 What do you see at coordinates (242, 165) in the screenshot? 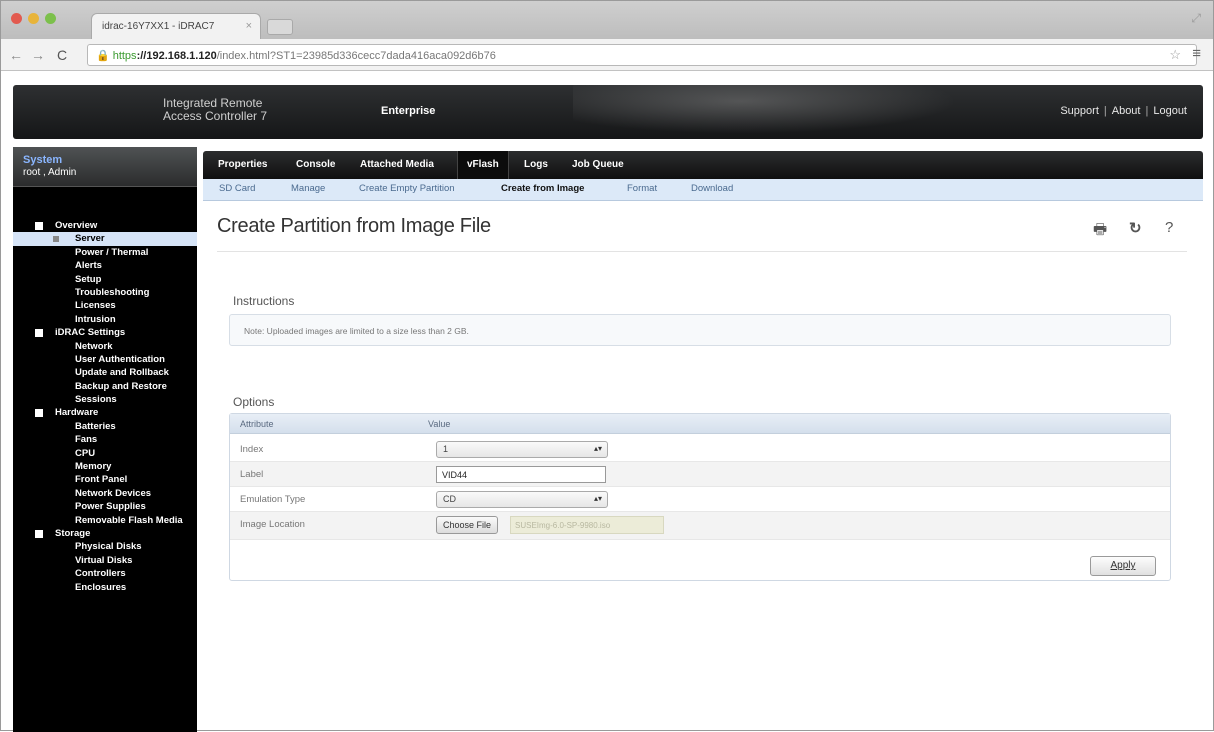
I see `tab-properties: Properties` at bounding box center [242, 165].